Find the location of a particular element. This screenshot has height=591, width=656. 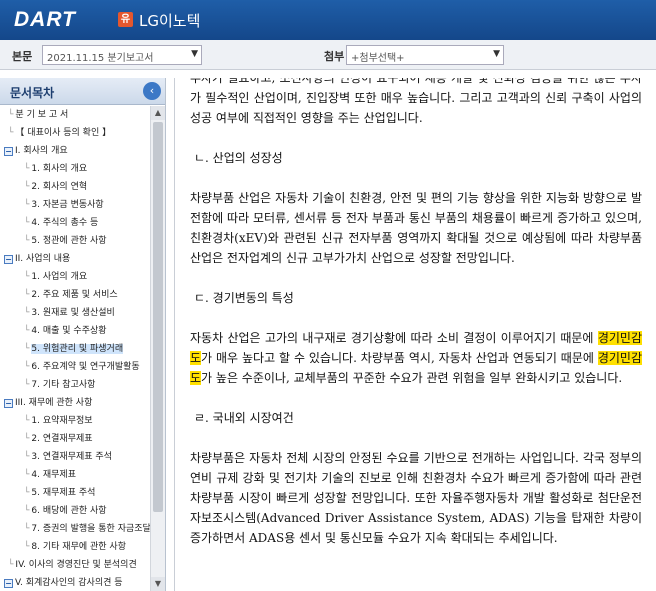

toc-item: └ 5. 재무제표 주석 is located at coordinates (75, 493).